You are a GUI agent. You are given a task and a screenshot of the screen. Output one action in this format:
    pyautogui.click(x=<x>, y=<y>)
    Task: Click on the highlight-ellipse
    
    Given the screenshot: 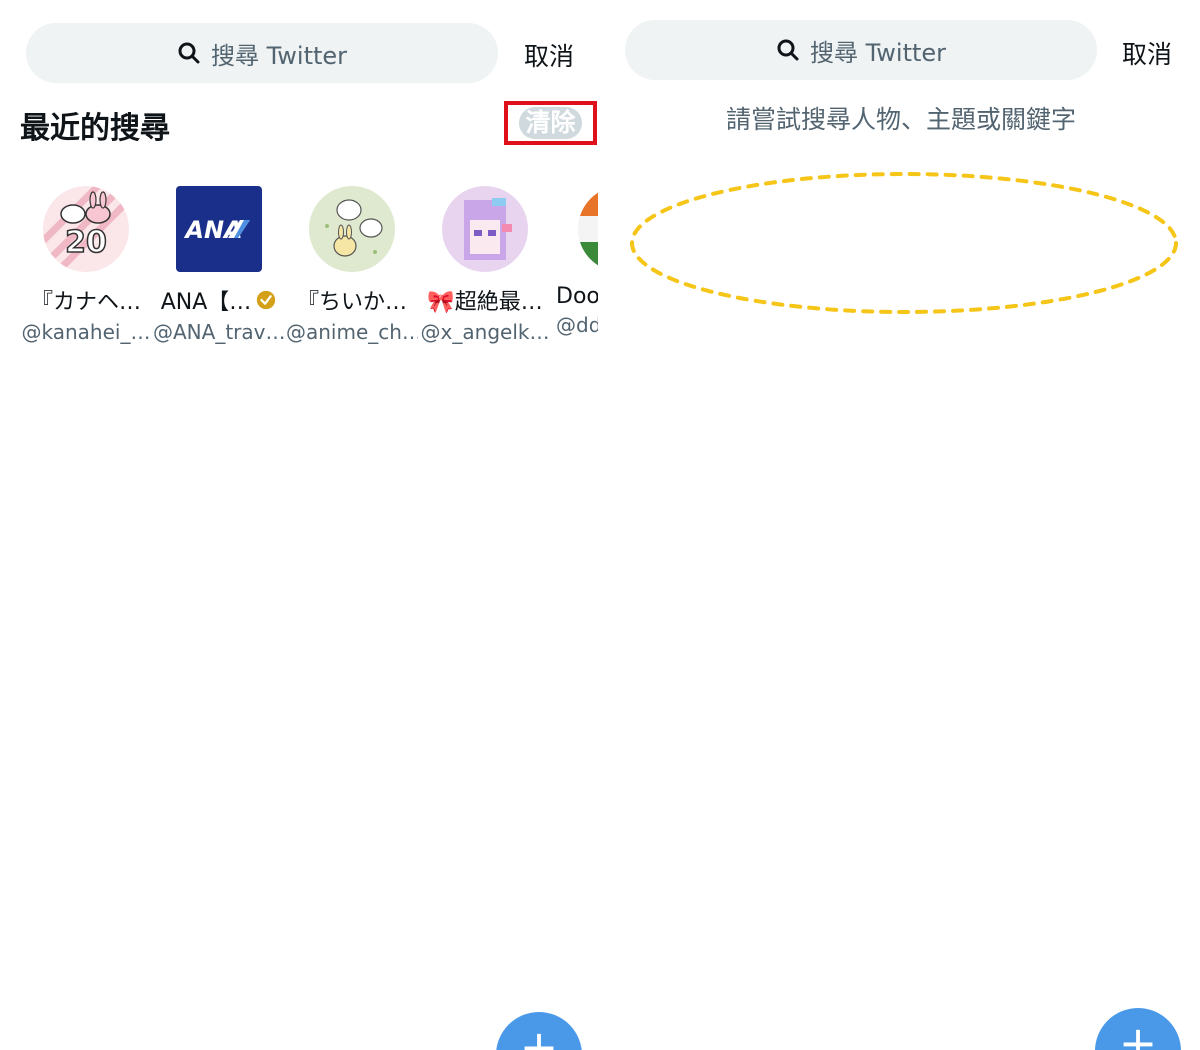 What is the action you would take?
    pyautogui.click(x=904, y=243)
    